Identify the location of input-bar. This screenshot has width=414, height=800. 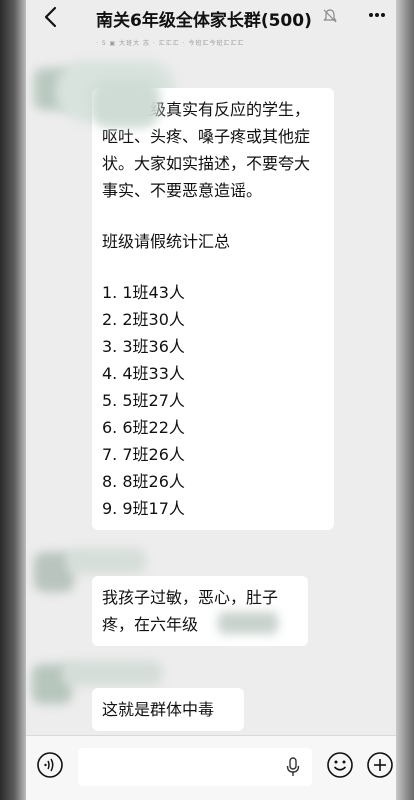
(211, 767).